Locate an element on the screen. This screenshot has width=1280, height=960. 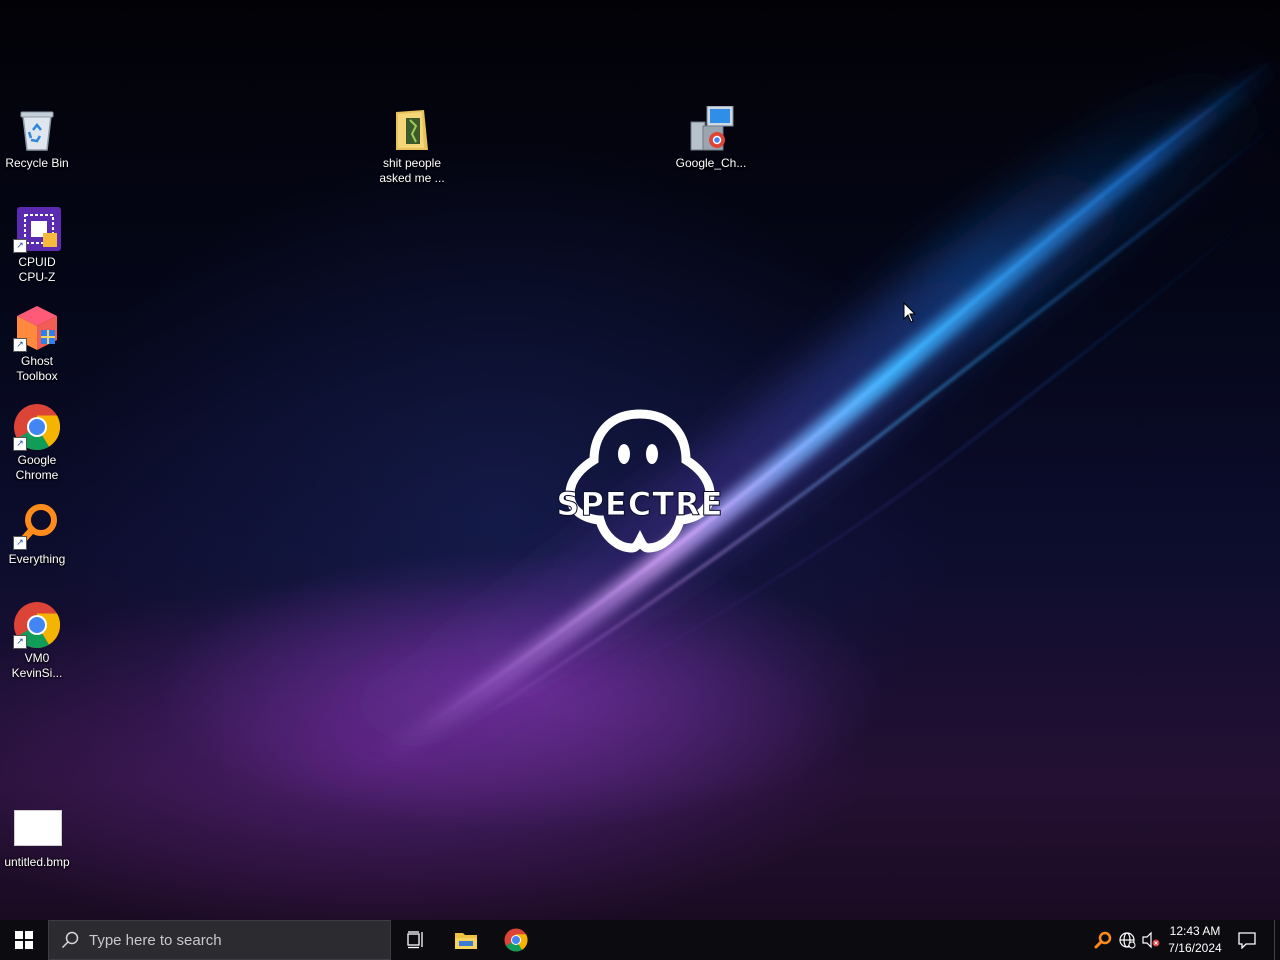
cpuz-icon: ↗ is located at coordinates (37, 229).